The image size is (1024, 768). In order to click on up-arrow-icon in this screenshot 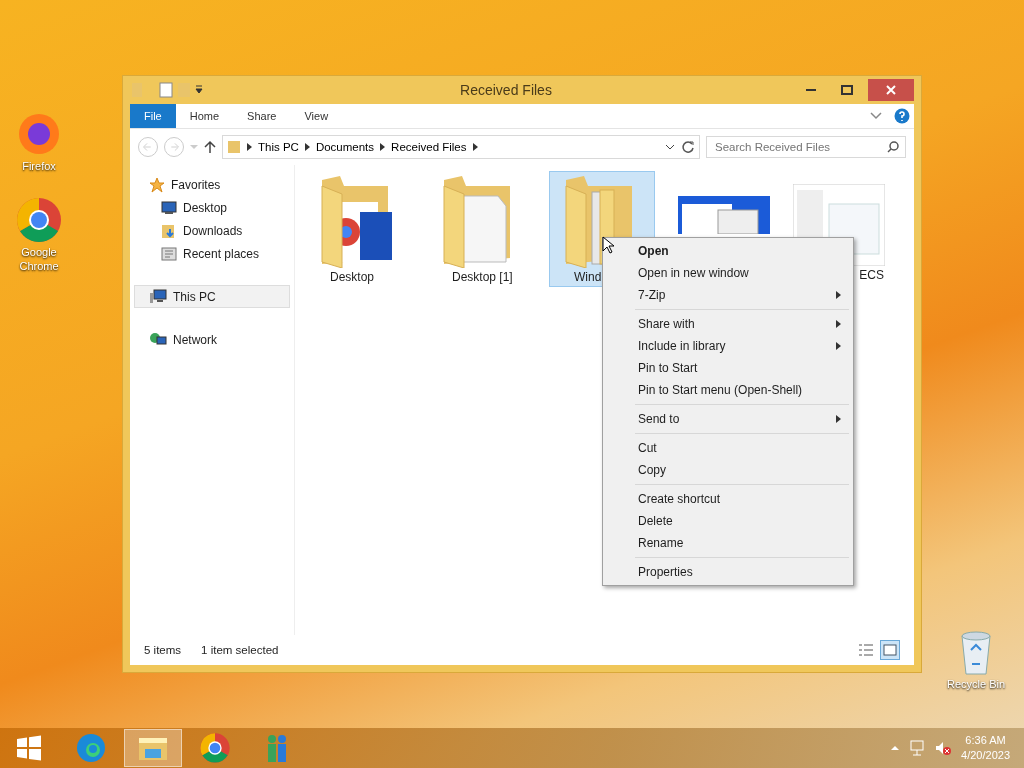, I will do `click(210, 147)`.